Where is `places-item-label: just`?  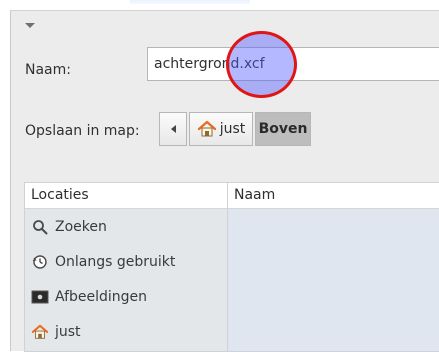 places-item-label: just is located at coordinates (68, 331).